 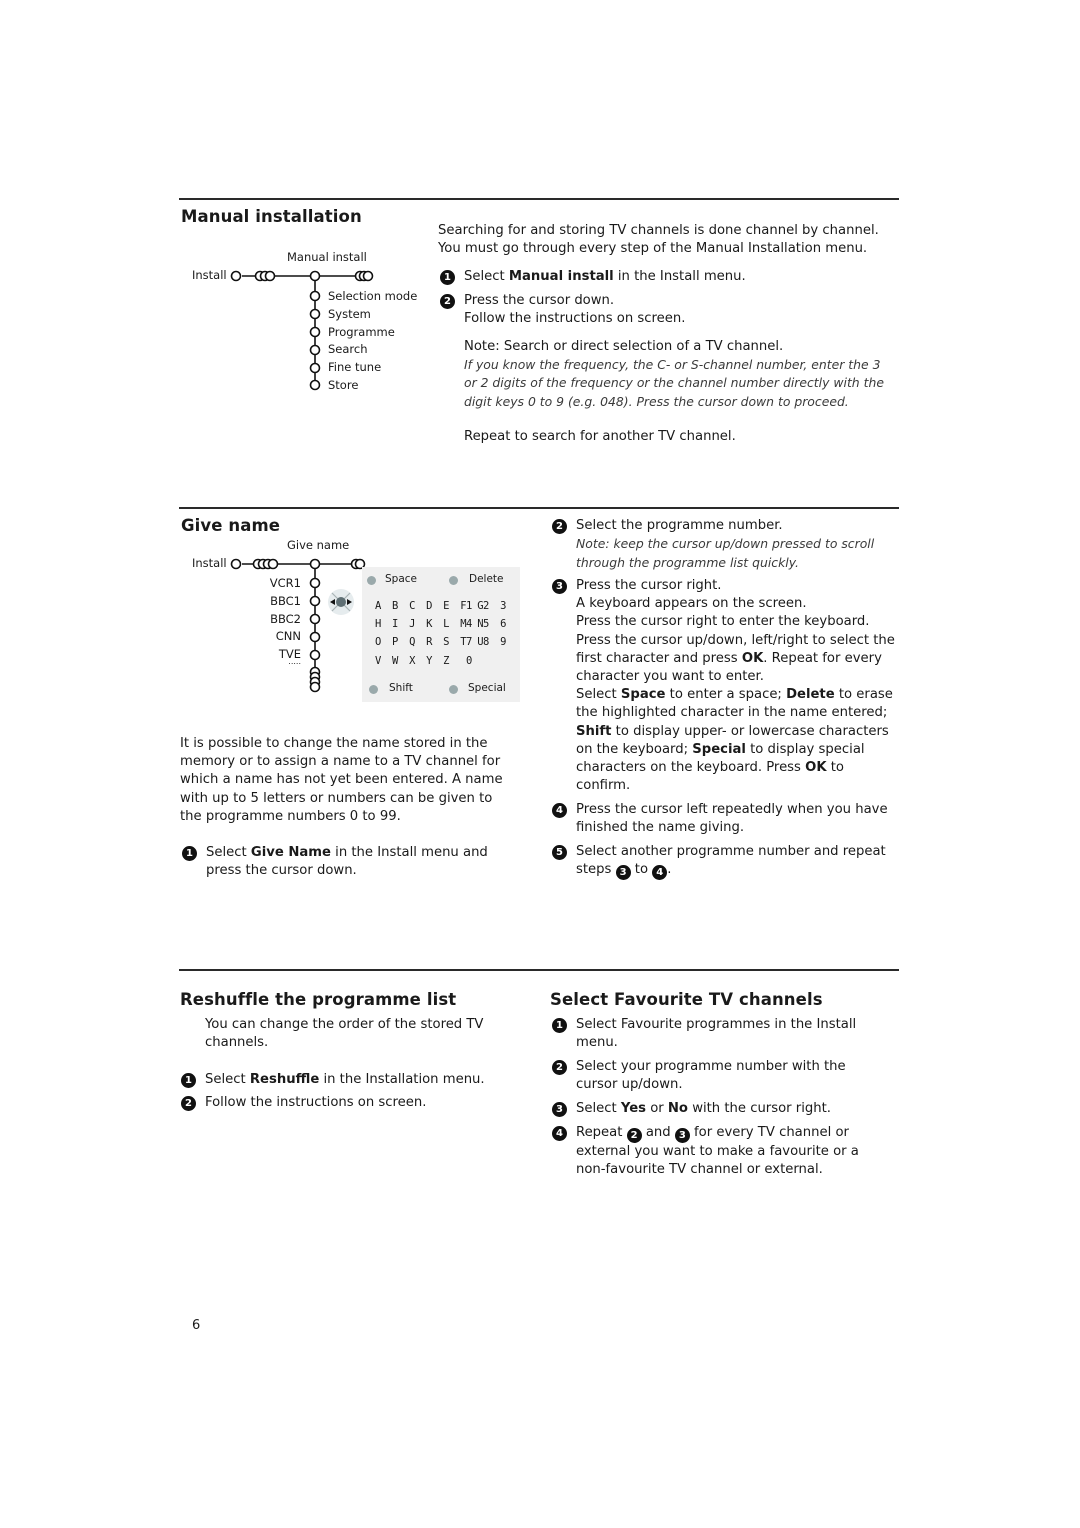 What do you see at coordinates (196, 1325) in the screenshot?
I see `page-number: 6` at bounding box center [196, 1325].